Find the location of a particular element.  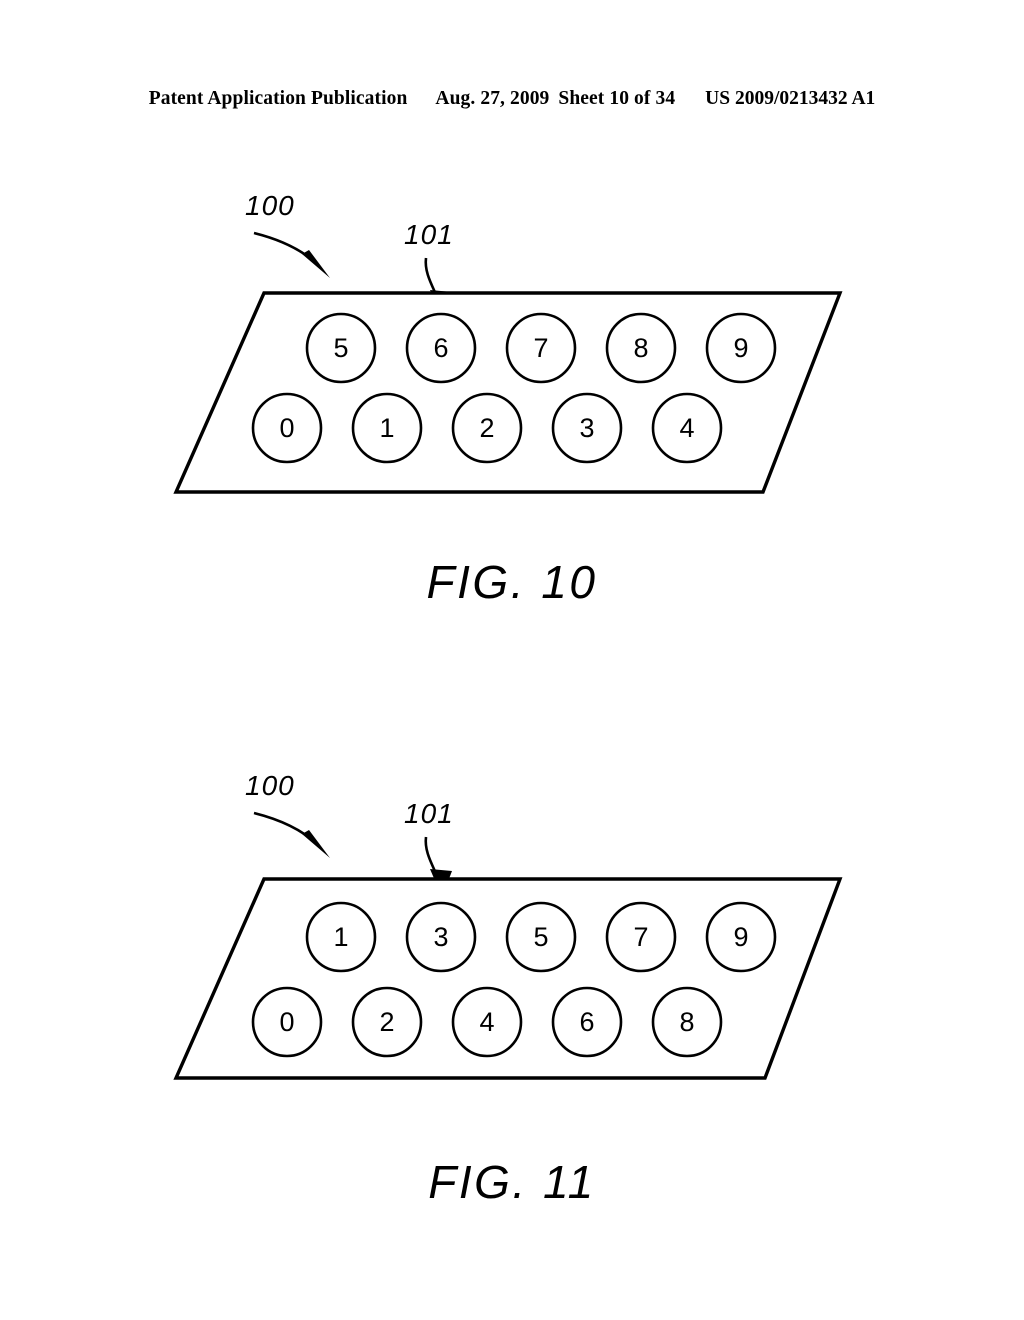

header-publication-label: Patent Application Publication is located at coordinates (278, 98).